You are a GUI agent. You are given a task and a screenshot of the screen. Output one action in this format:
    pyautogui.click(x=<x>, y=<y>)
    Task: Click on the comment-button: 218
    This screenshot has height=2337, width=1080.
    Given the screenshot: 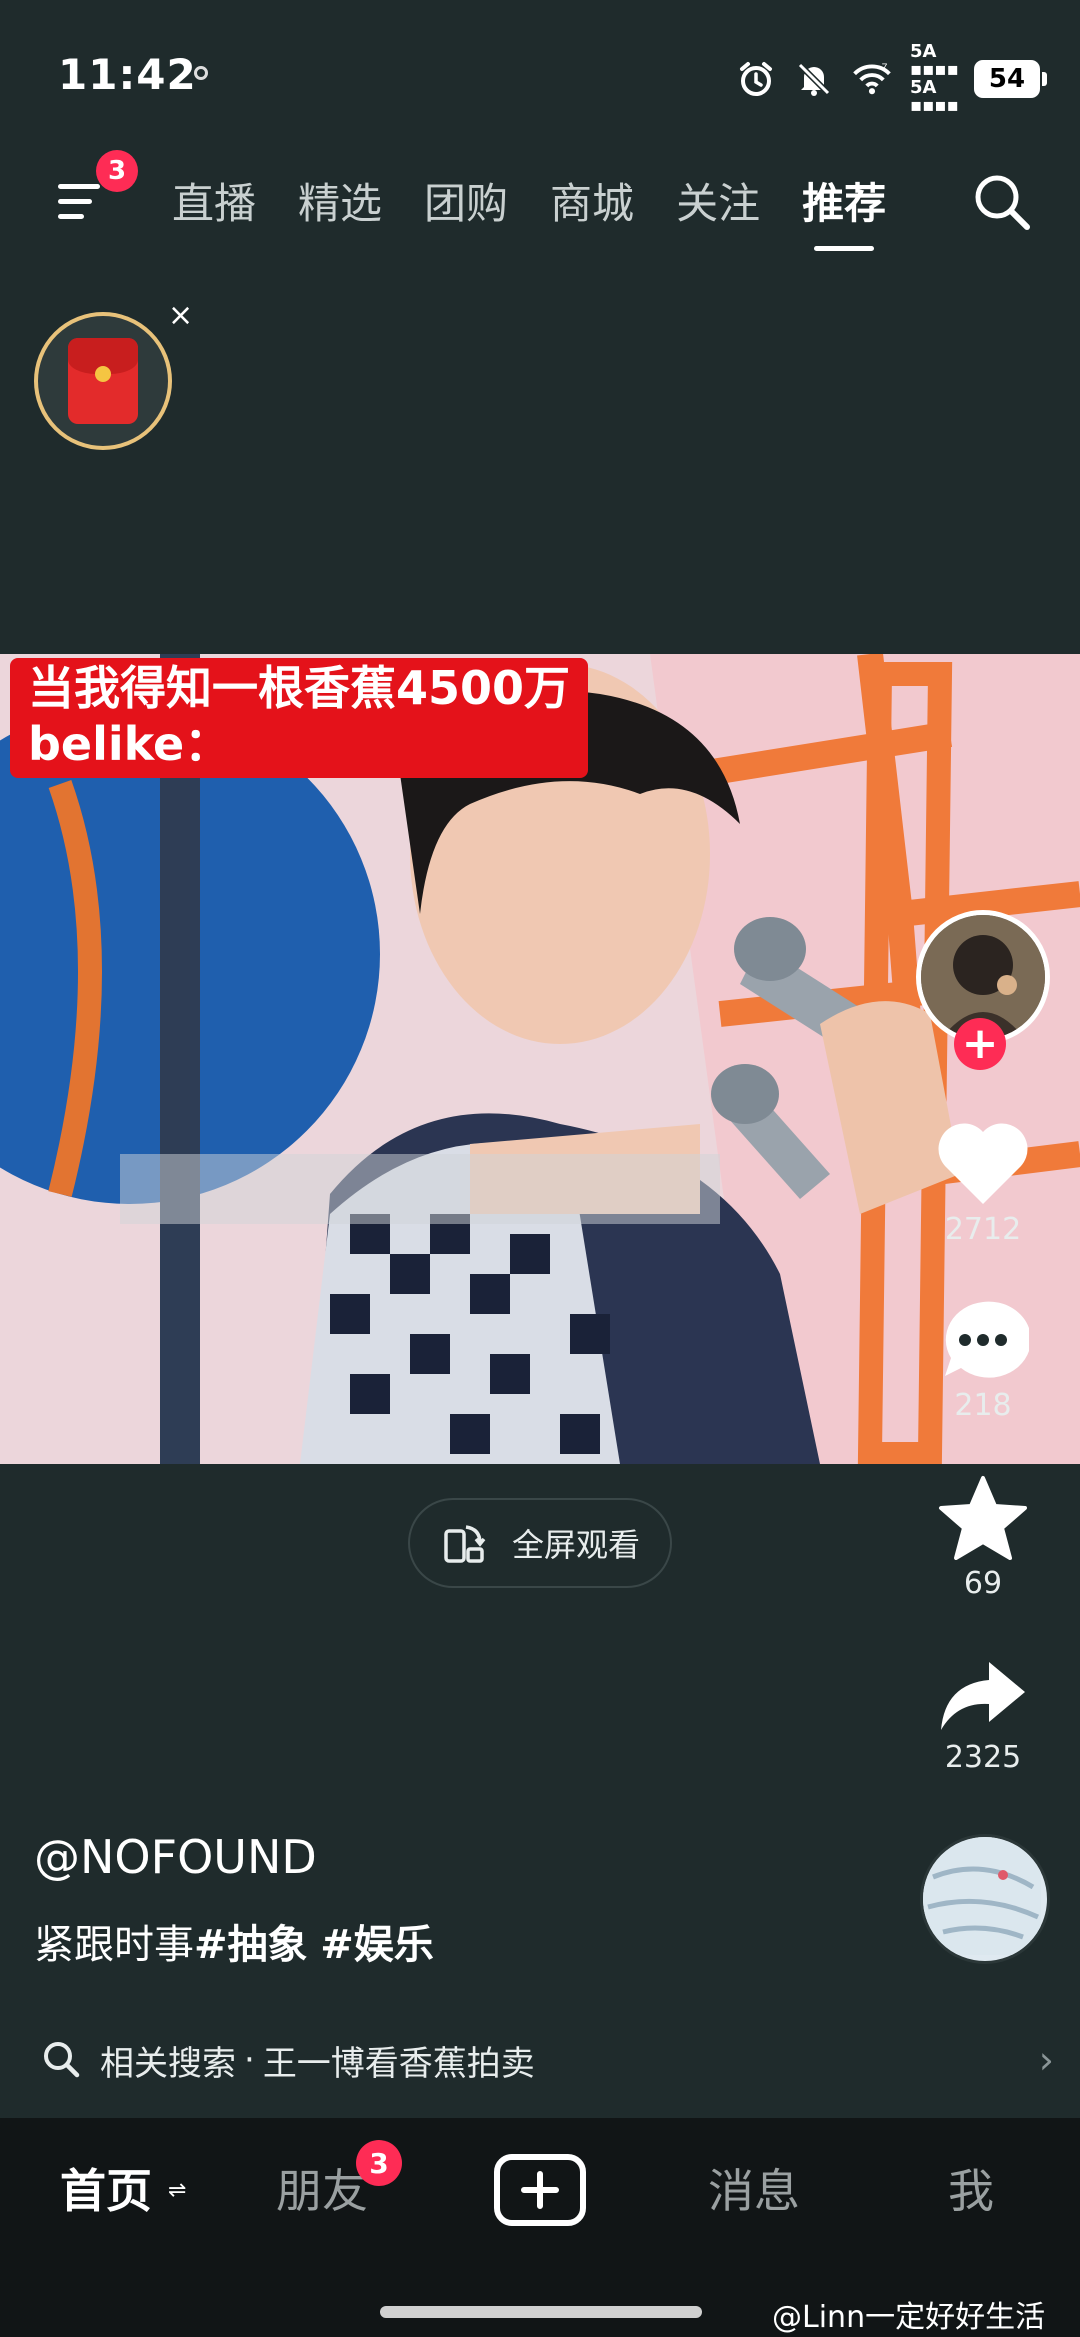 What is the action you would take?
    pyautogui.click(x=983, y=1359)
    